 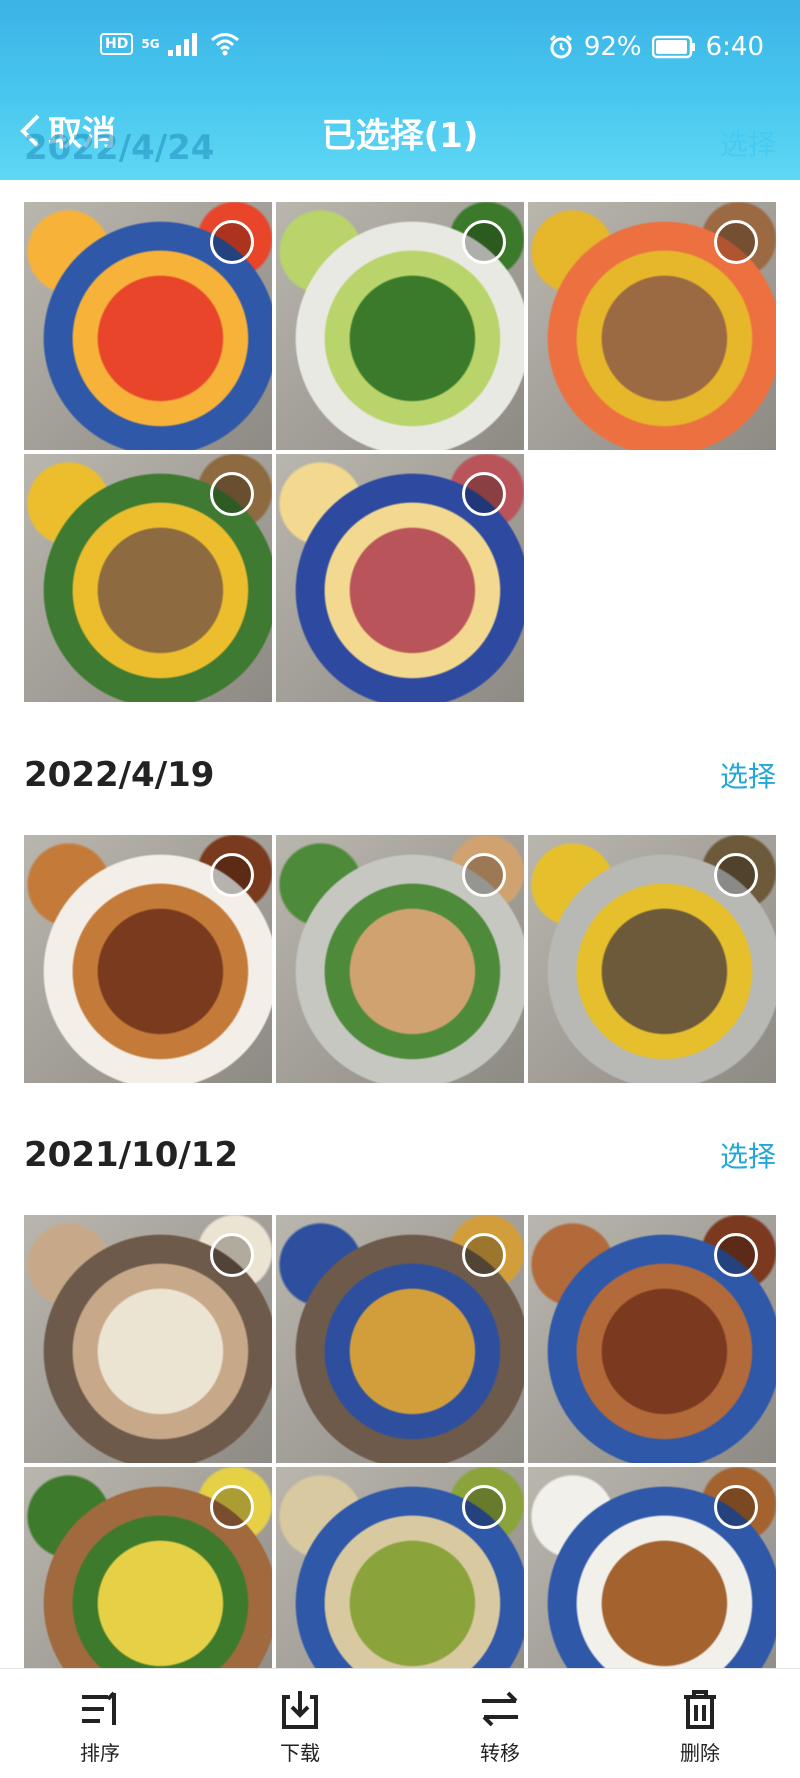 I want to click on sort-label: 排序, so click(x=100, y=1753).